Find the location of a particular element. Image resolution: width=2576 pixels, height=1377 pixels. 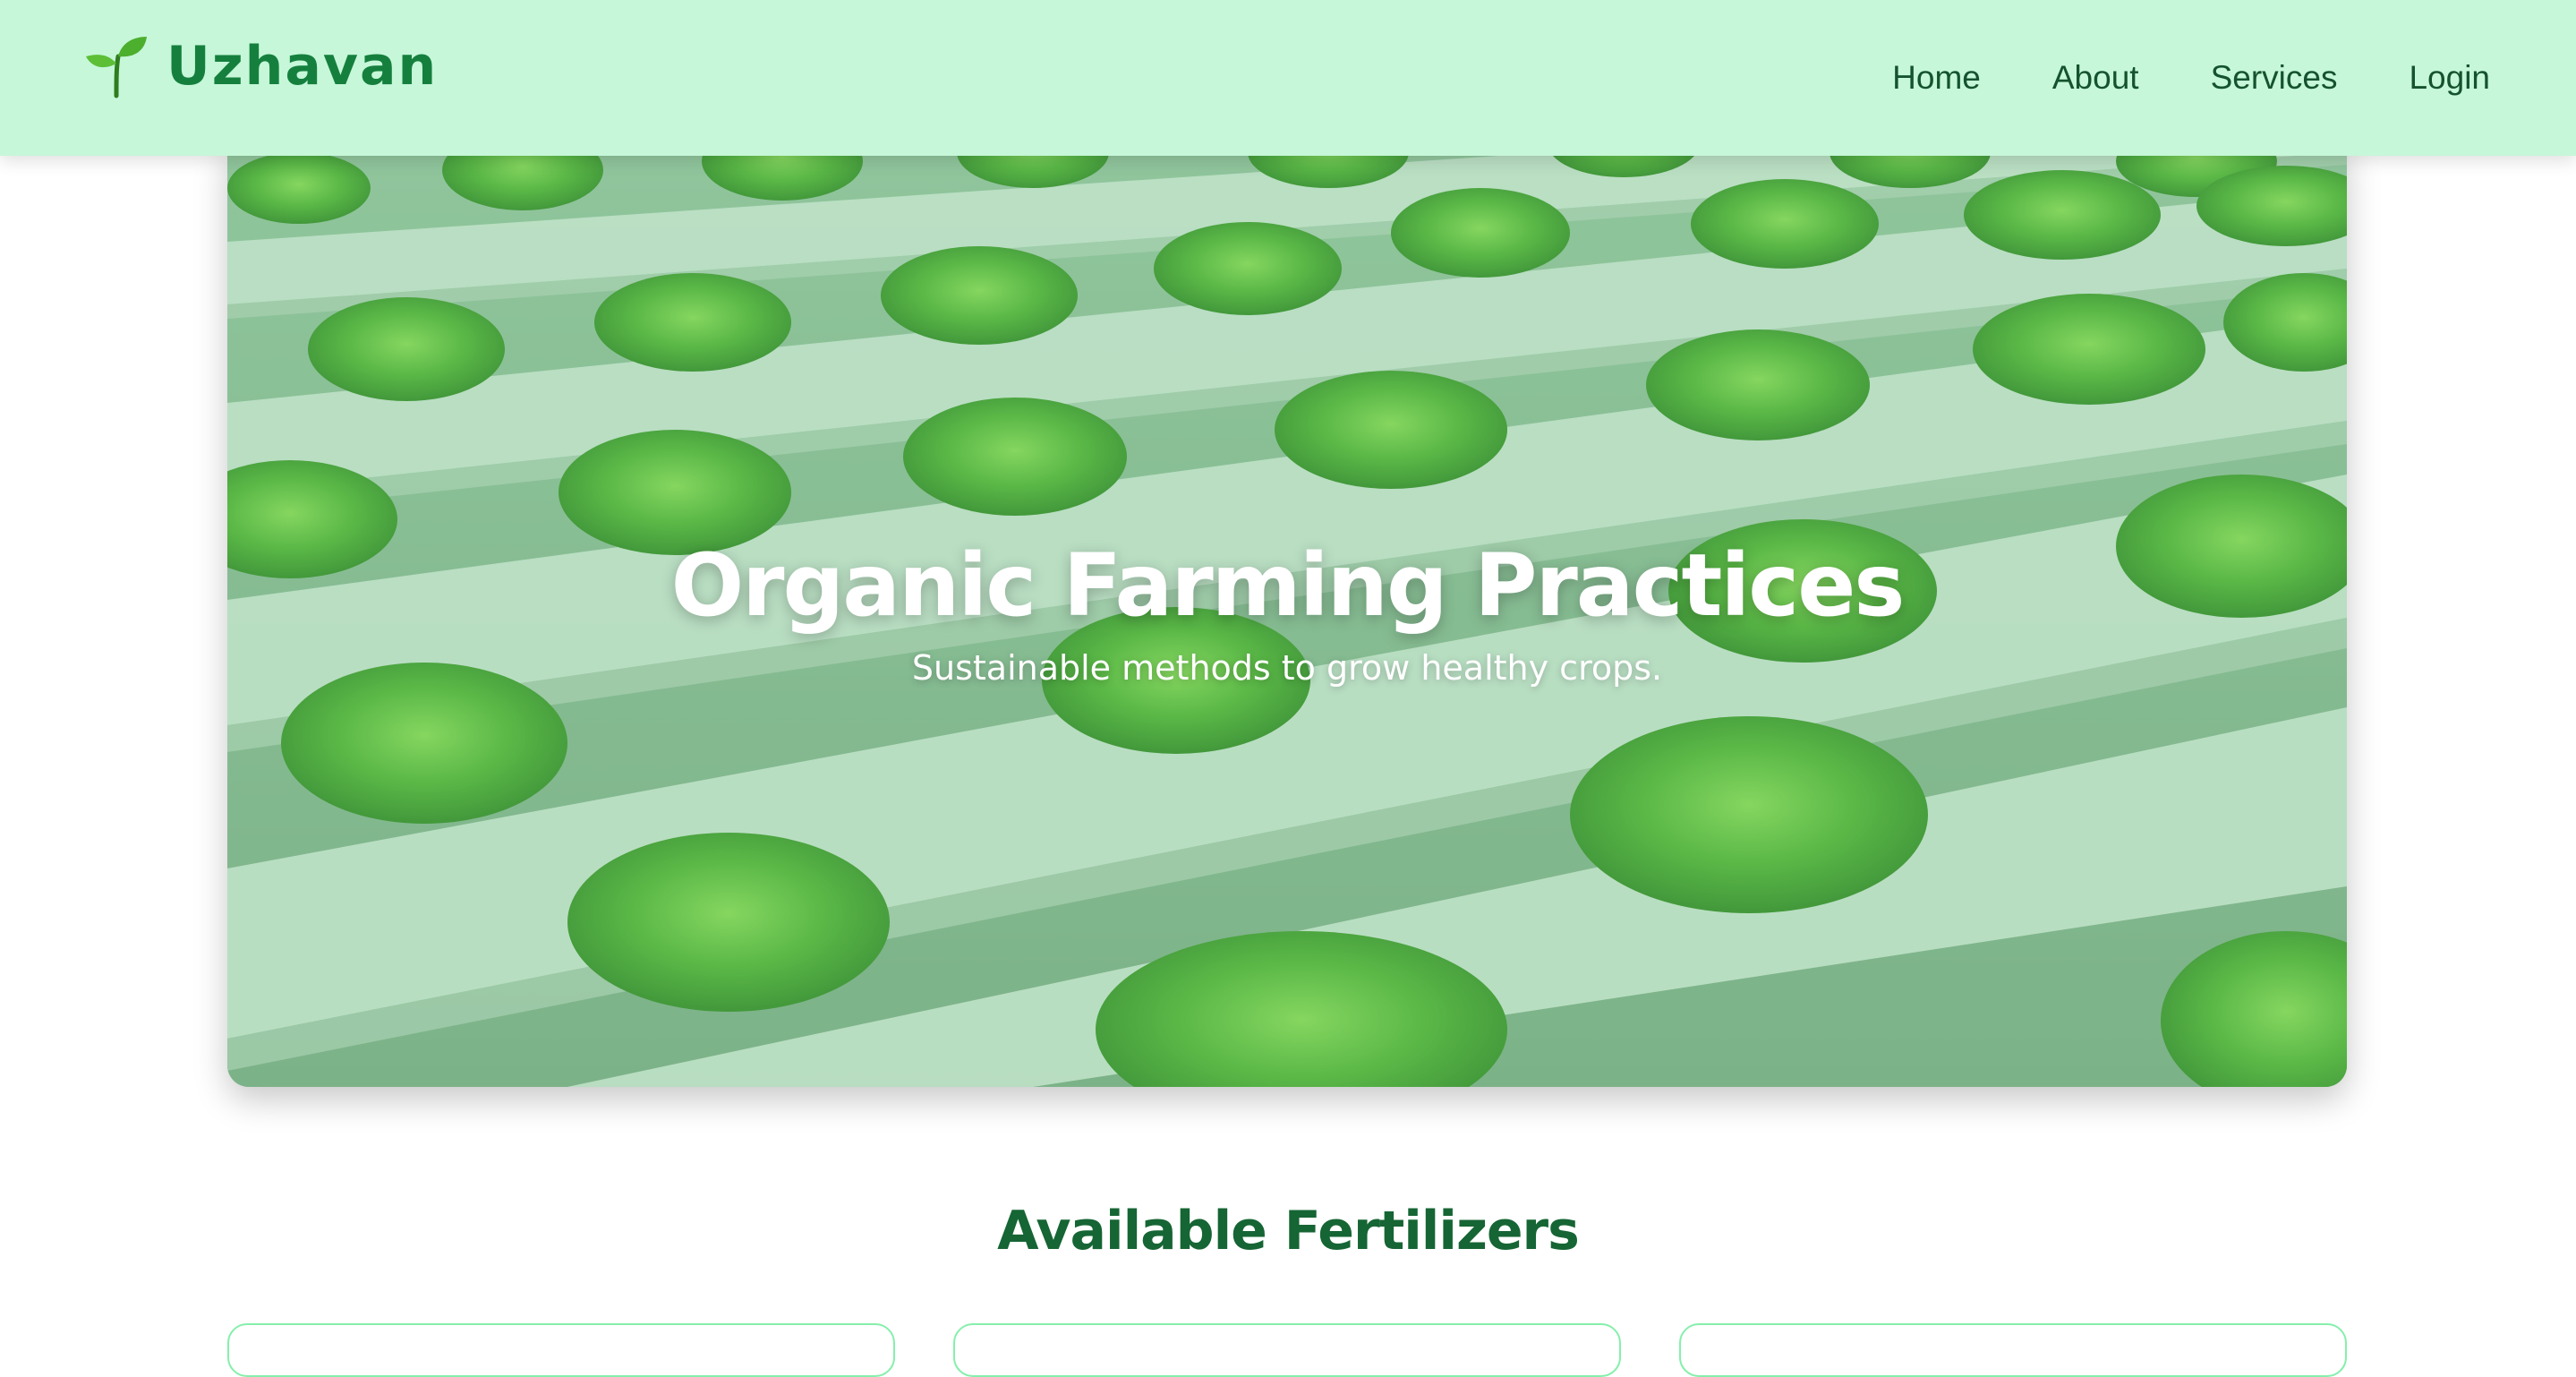

brand-name: Uzhavan is located at coordinates (302, 66).